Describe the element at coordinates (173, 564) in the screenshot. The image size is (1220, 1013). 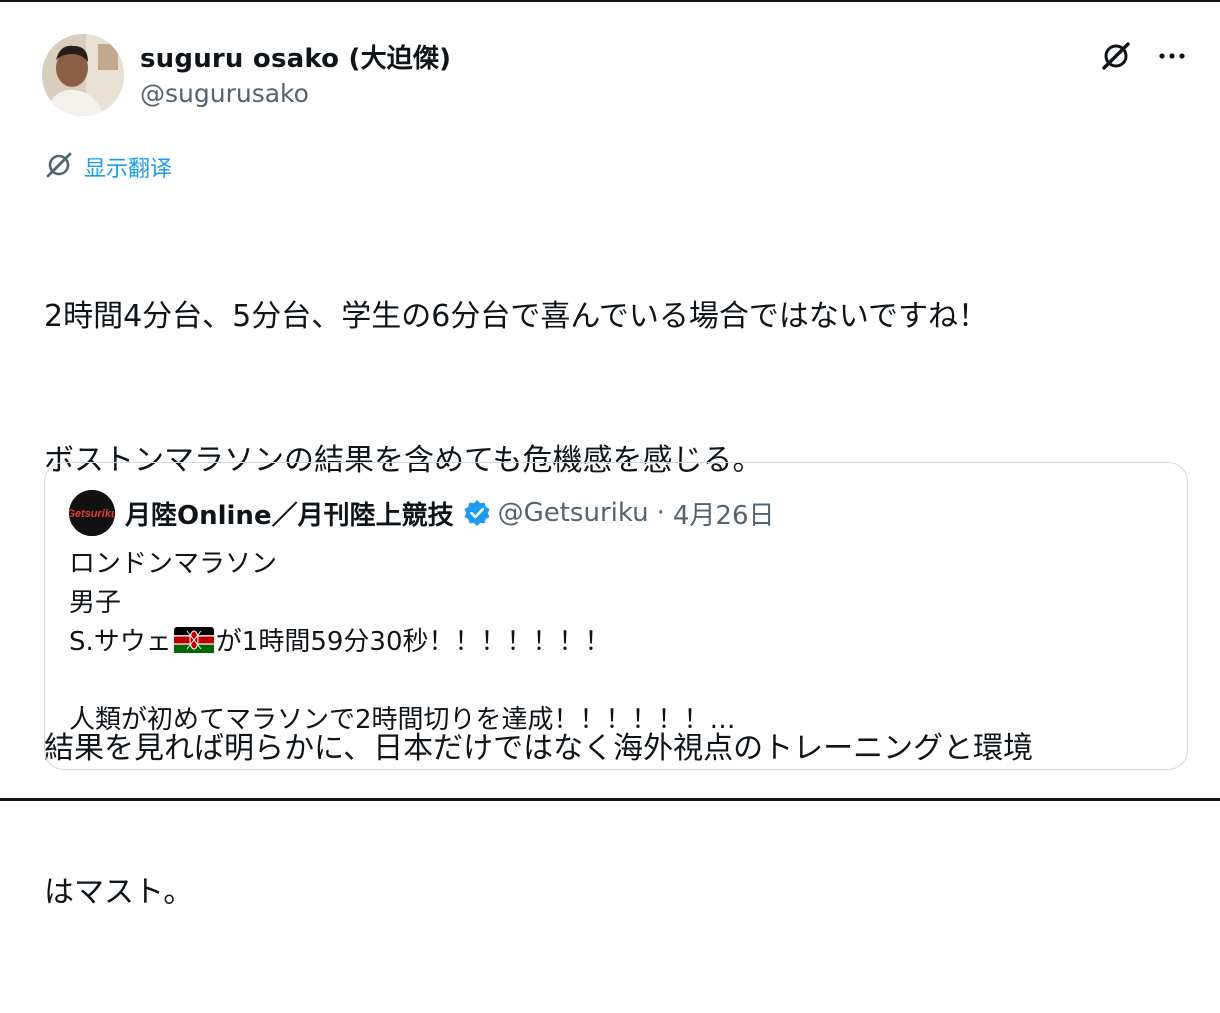
I see `quoted-line: ロンドンマラソン` at that location.